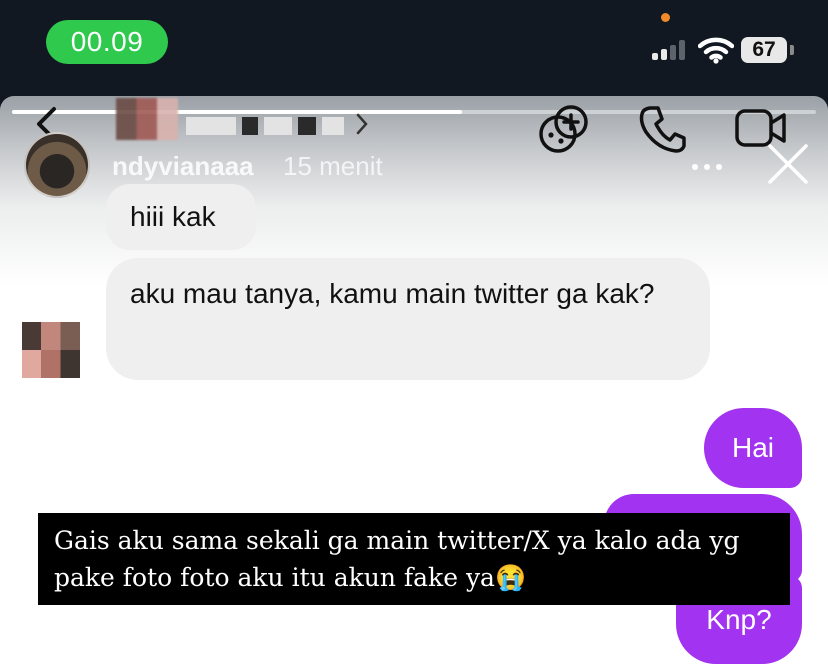 The width and height of the screenshot is (828, 667). Describe the element at coordinates (408, 319) in the screenshot. I see `message-bubble-incoming: aku mau tanya, kamu main twitter ga kak?` at that location.